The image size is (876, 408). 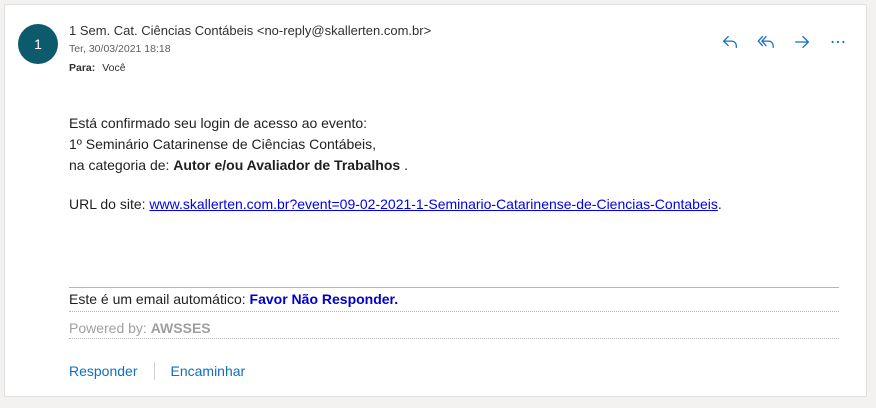 I want to click on sent-date: Ter, 30/03/2021 18:18, so click(x=120, y=49).